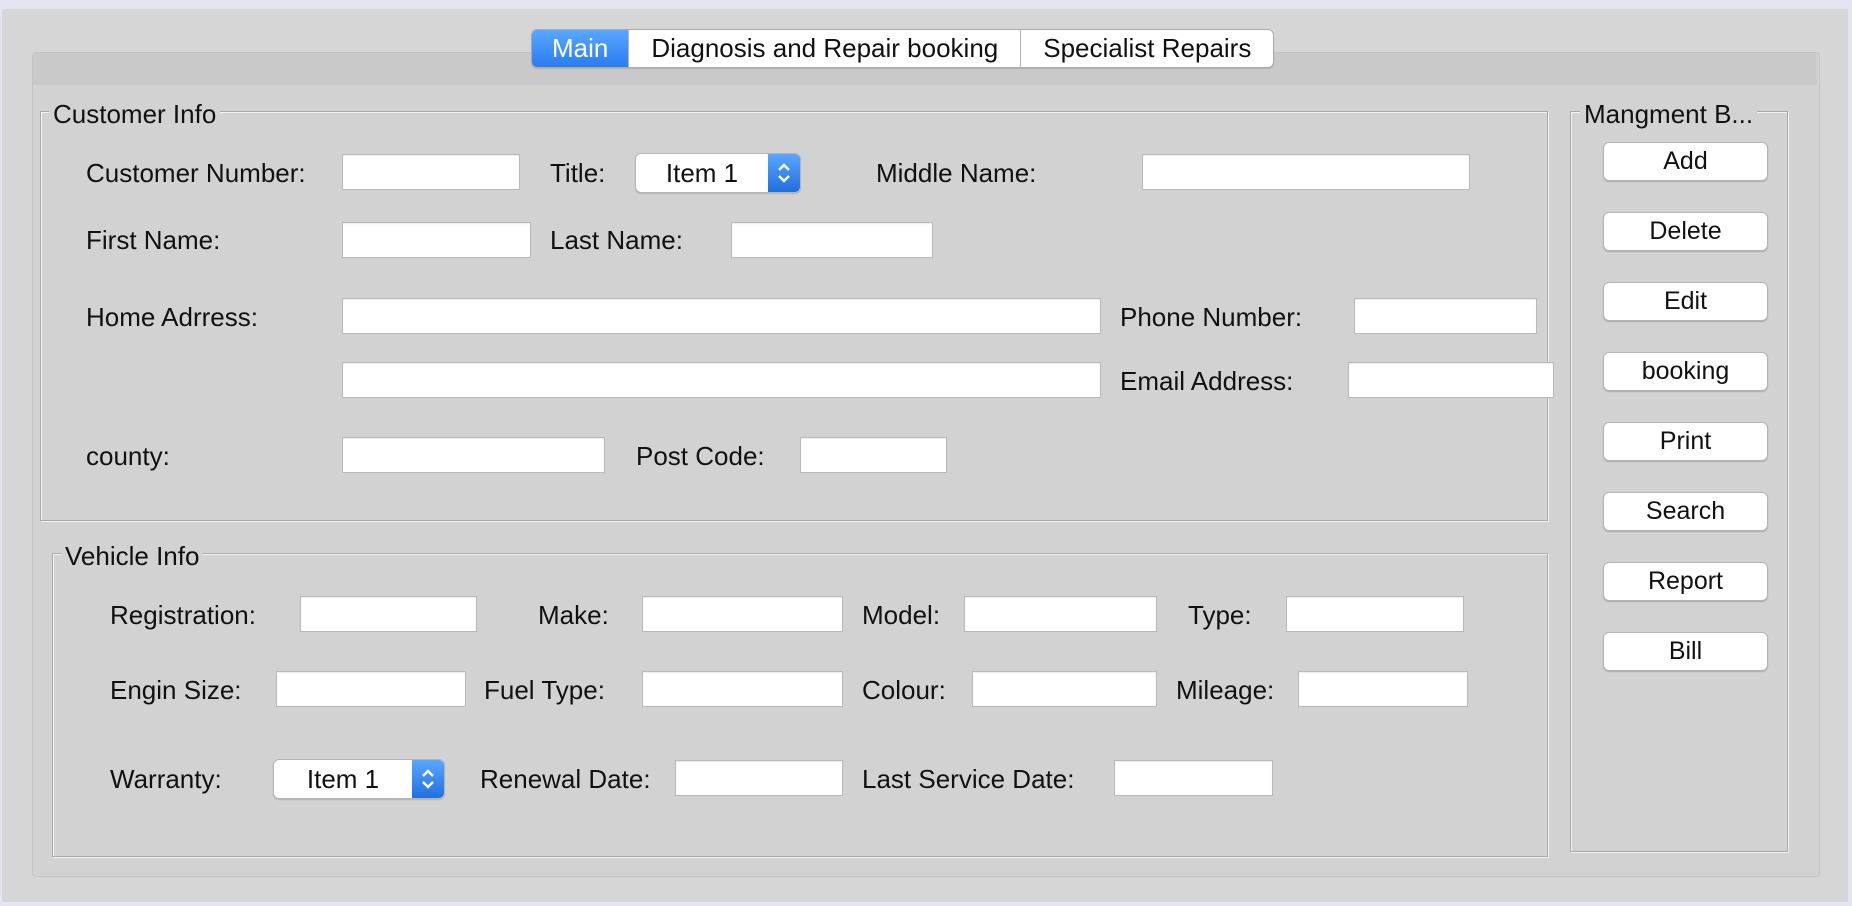 The width and height of the screenshot is (1852, 906). What do you see at coordinates (1383, 689) in the screenshot?
I see `mileage-field` at bounding box center [1383, 689].